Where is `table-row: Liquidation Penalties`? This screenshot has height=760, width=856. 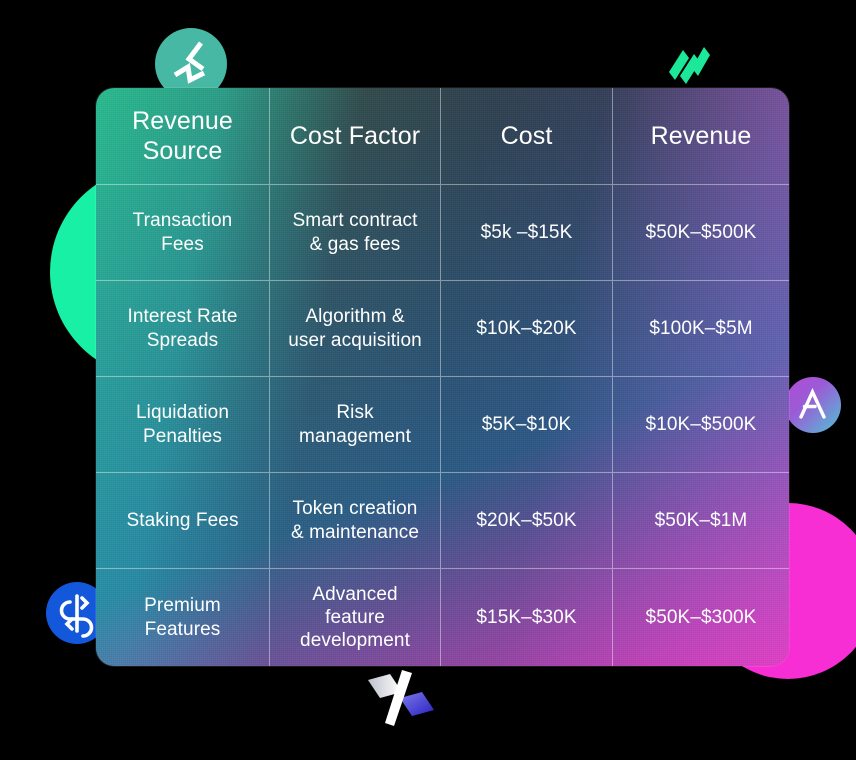 table-row: Liquidation Penalties is located at coordinates (183, 425).